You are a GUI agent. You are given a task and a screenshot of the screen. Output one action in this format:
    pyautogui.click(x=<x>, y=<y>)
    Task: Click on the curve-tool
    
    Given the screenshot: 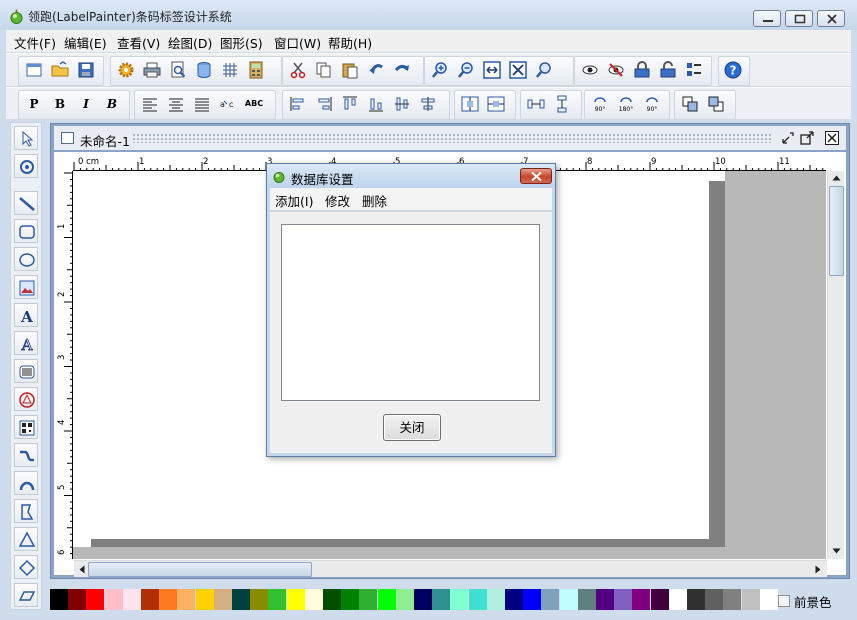 What is the action you would take?
    pyautogui.click(x=26, y=455)
    